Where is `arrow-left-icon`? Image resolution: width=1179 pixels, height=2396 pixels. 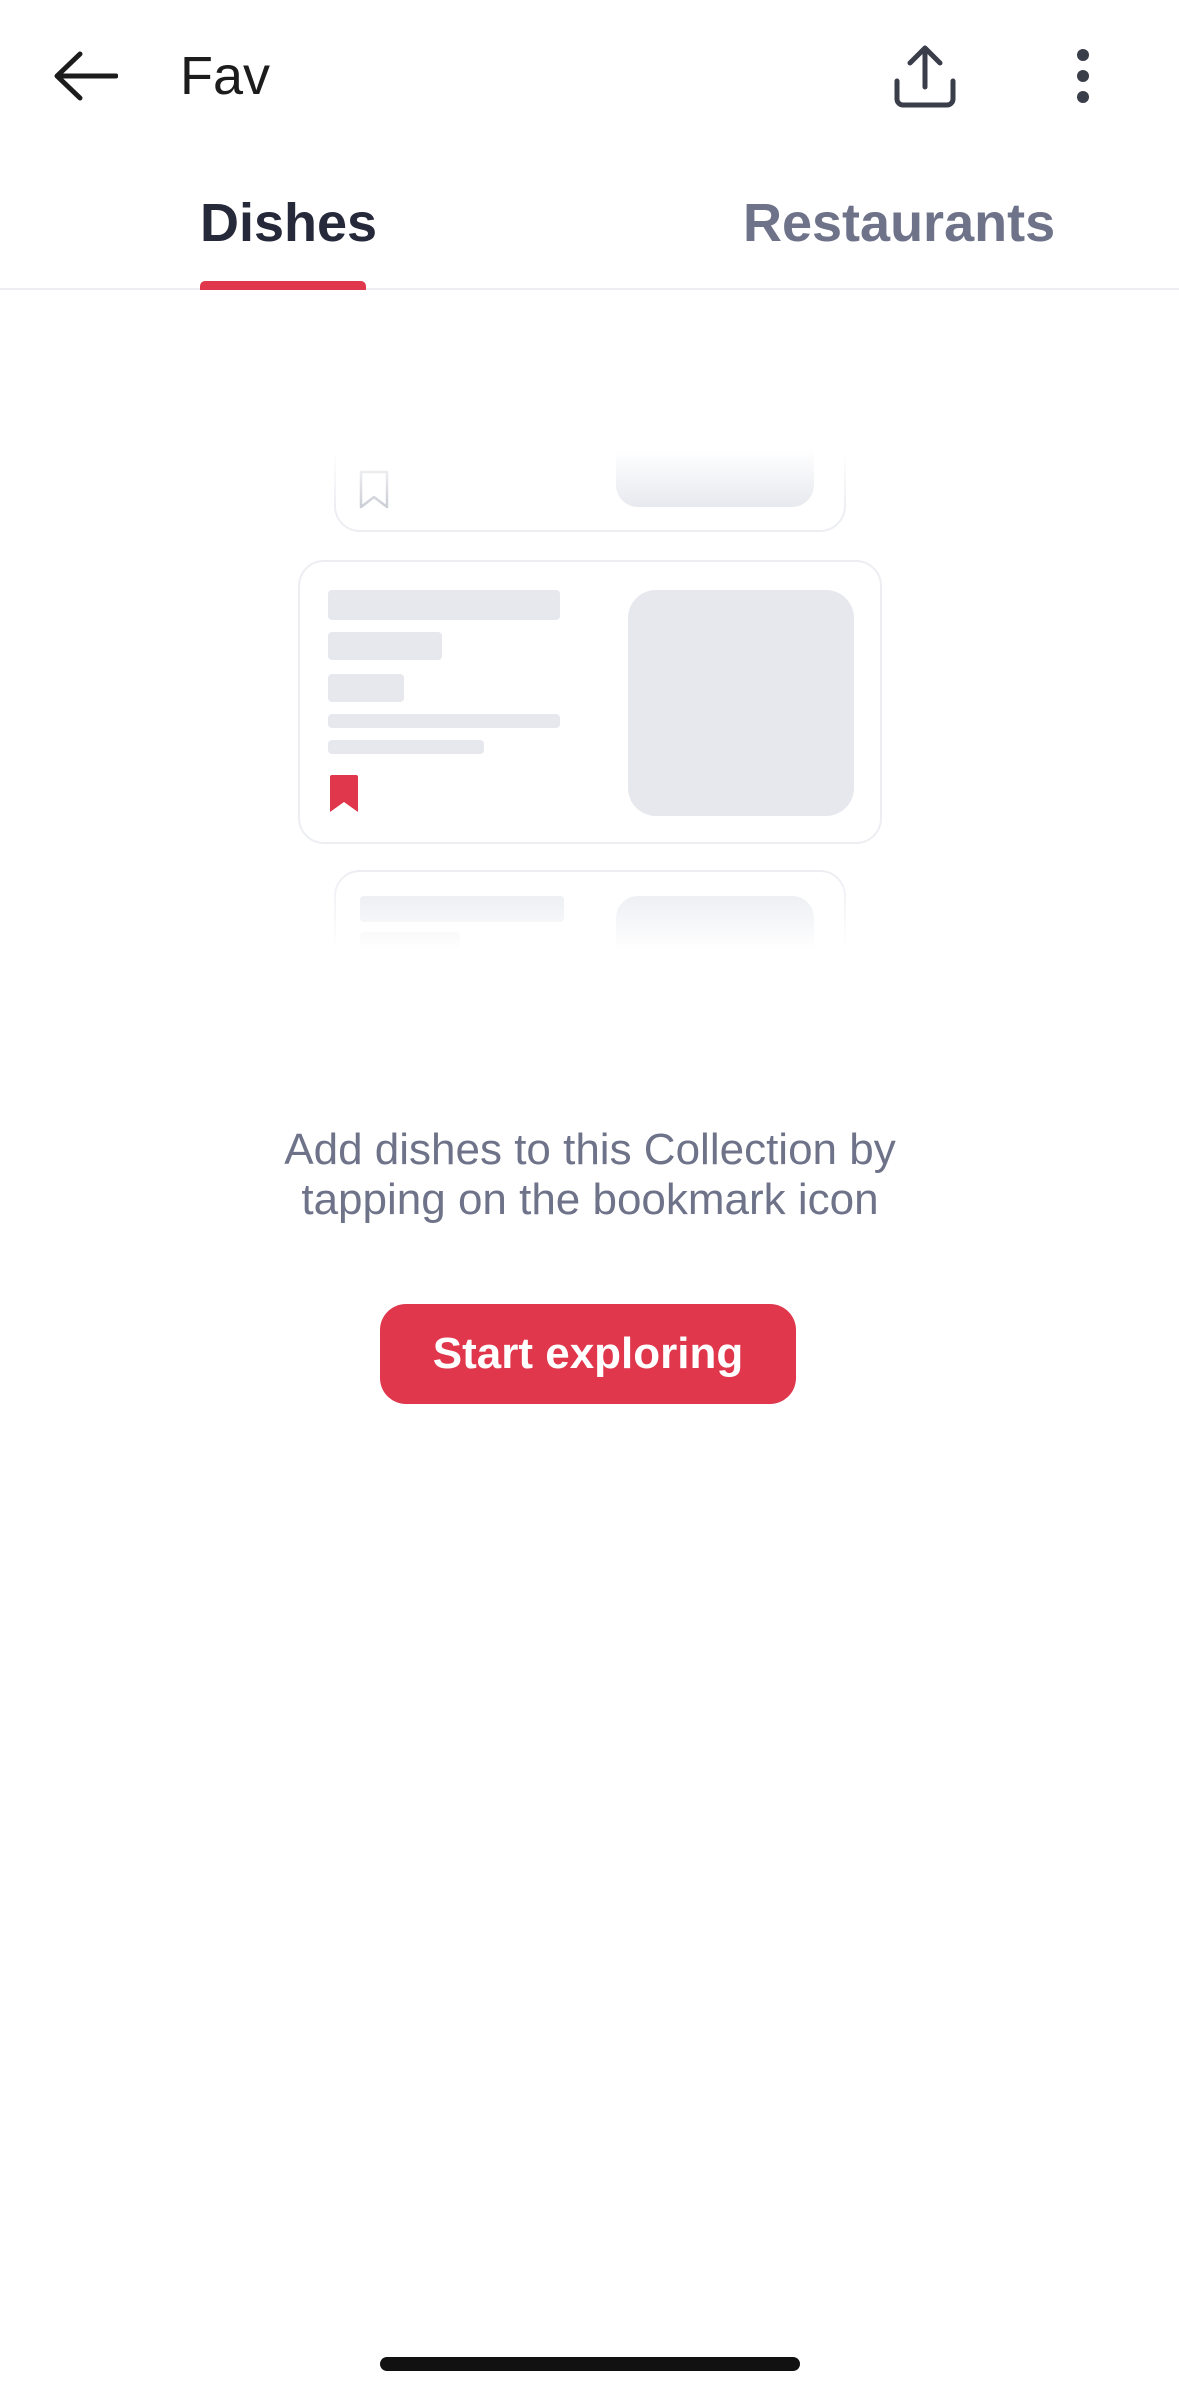 arrow-left-icon is located at coordinates (86, 76).